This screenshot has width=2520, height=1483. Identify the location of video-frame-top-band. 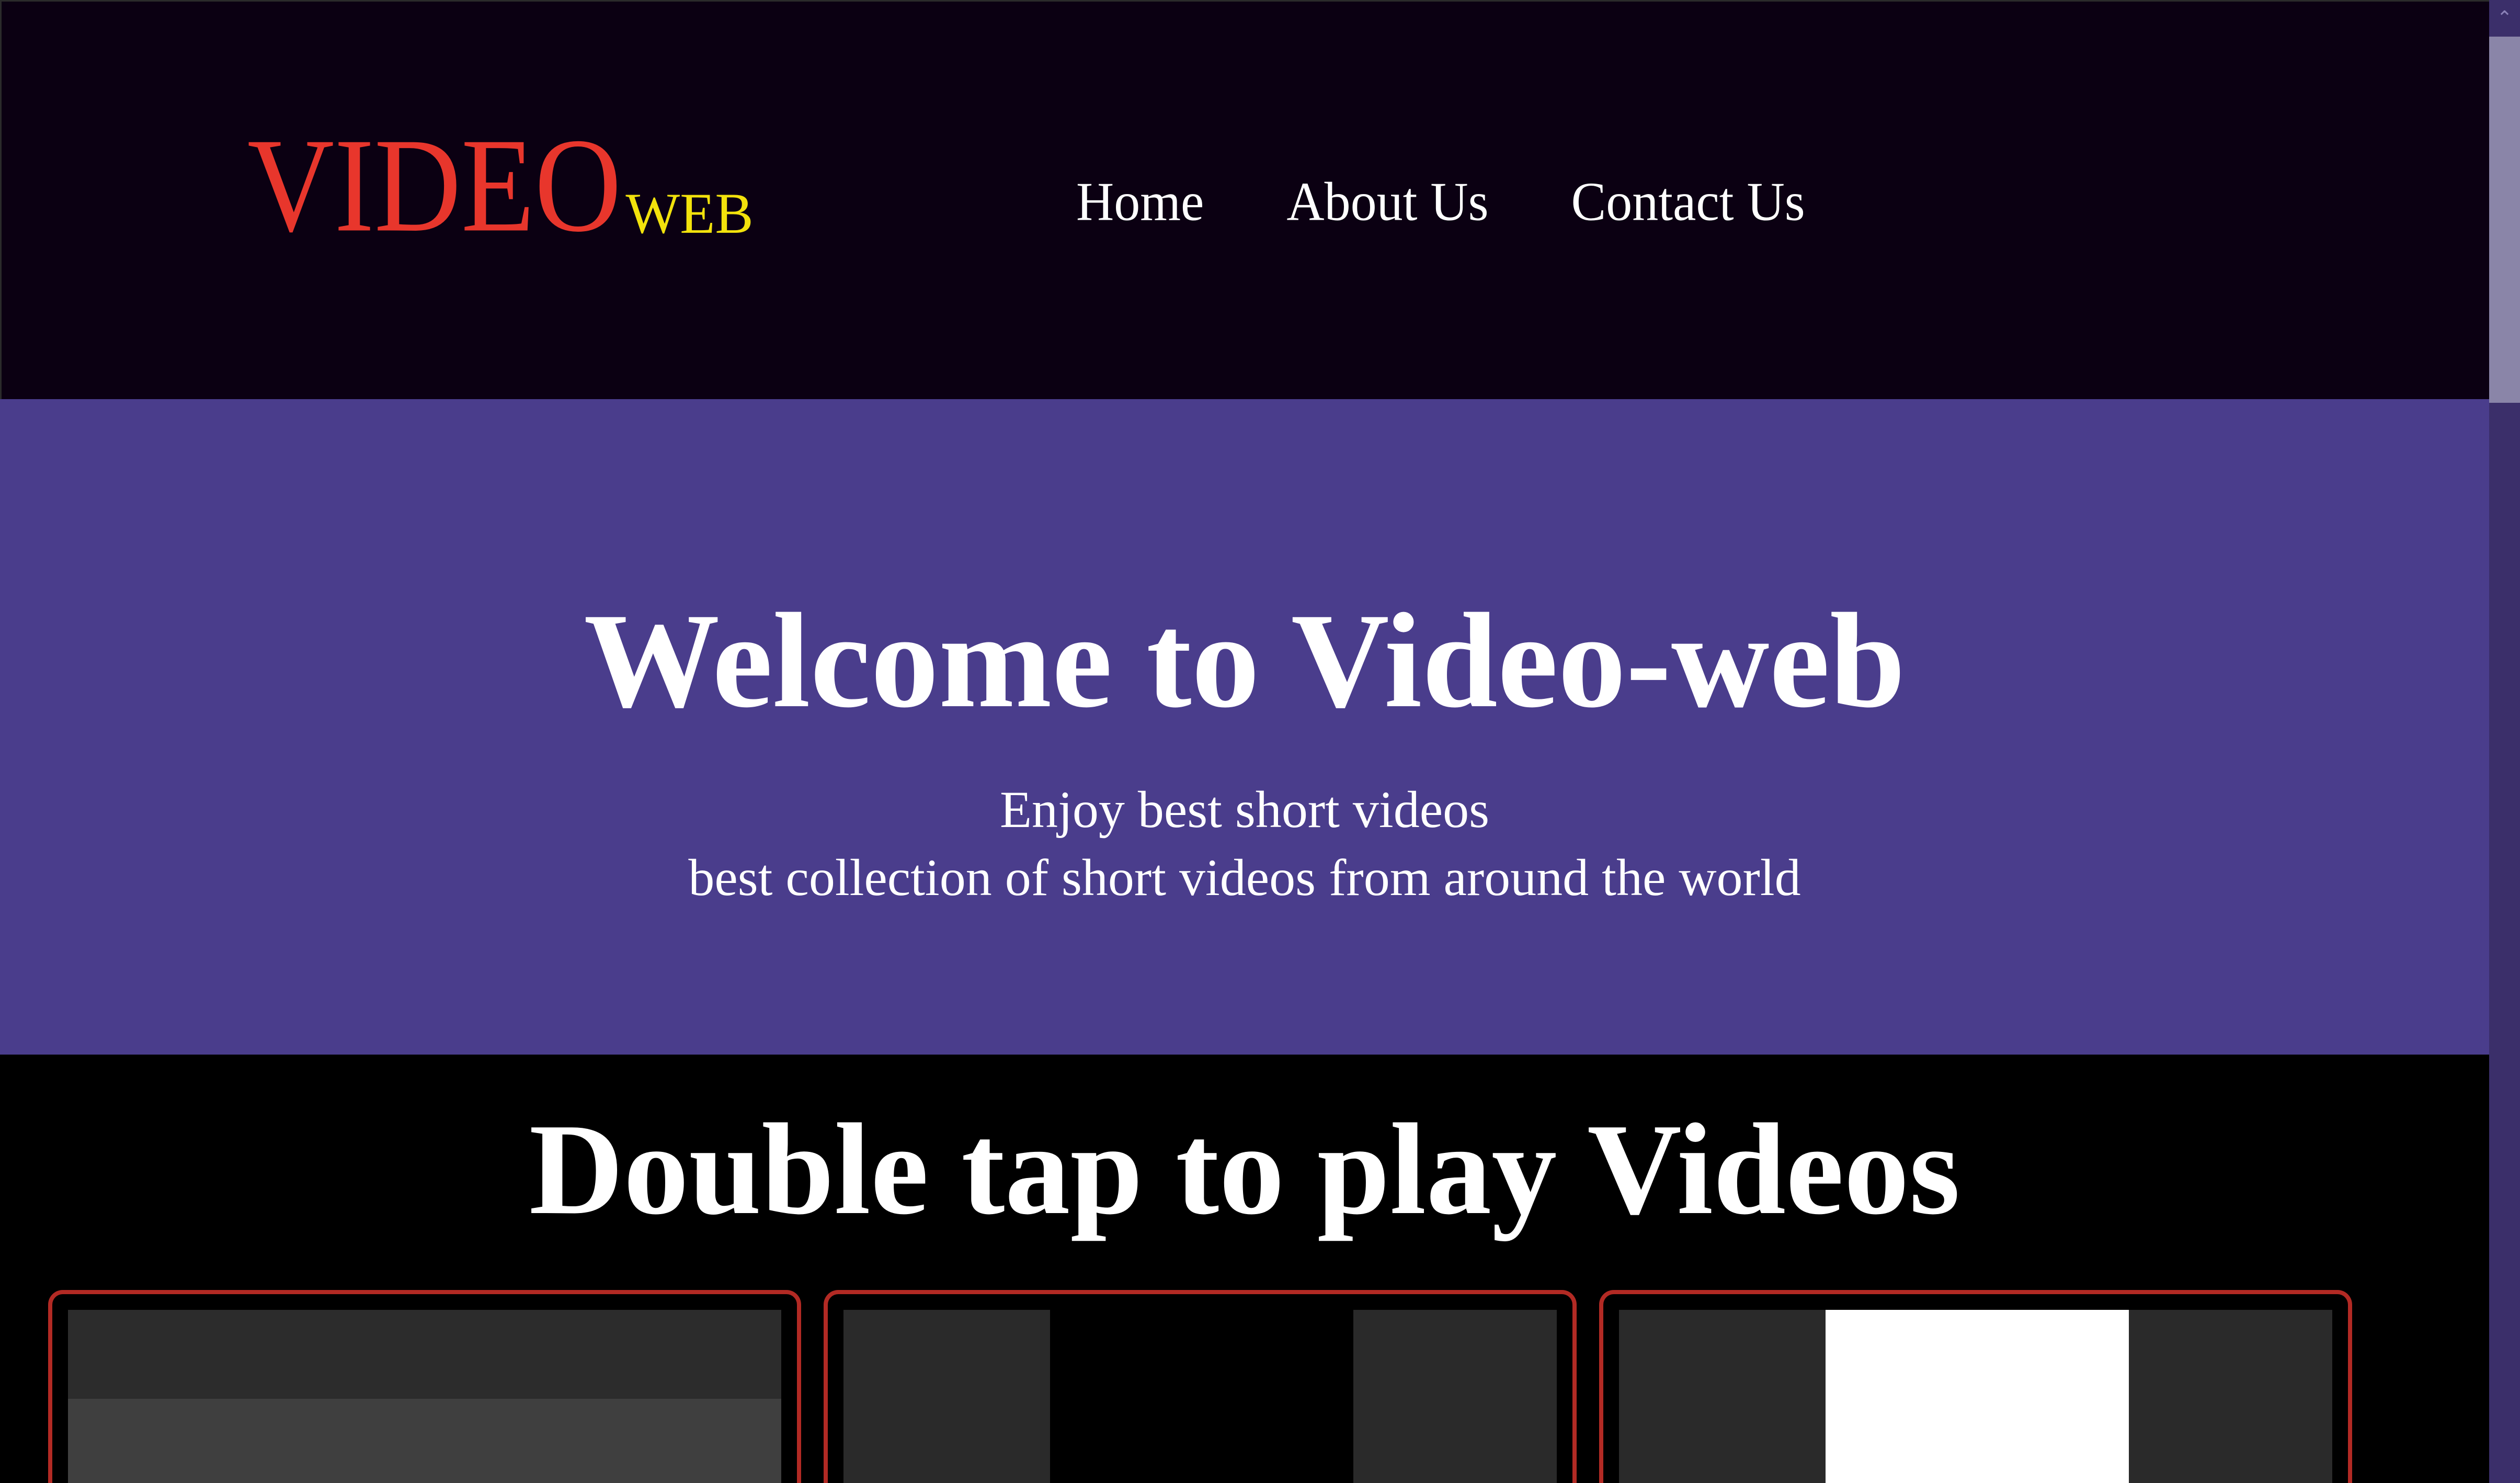
(424, 1354).